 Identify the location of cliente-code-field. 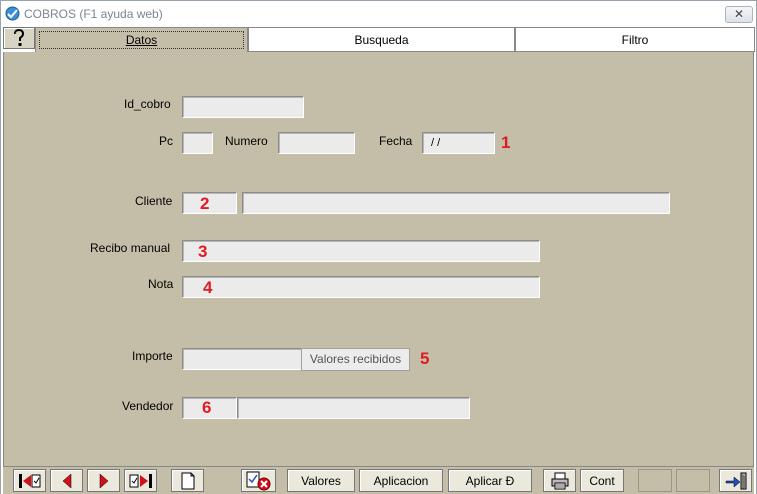
(209, 203).